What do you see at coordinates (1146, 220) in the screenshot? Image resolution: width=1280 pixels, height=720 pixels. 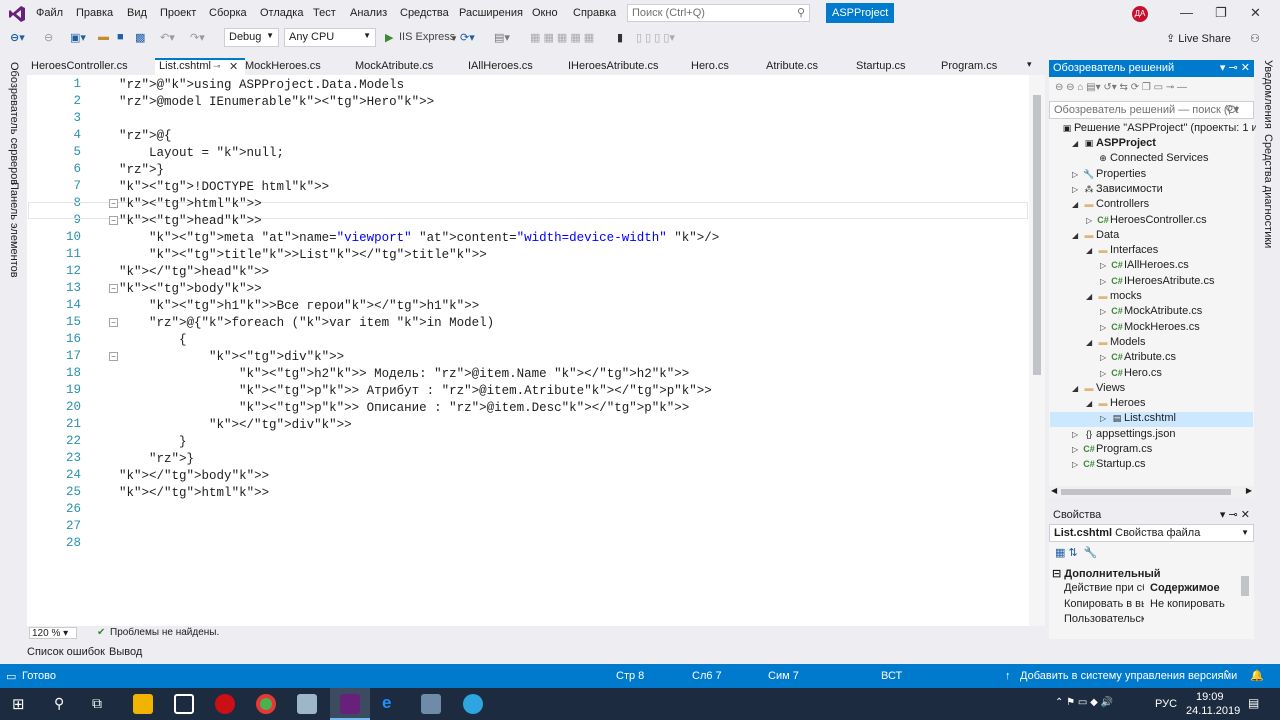 I see `tree-item: ▷ C#HeroesController.cs` at bounding box center [1146, 220].